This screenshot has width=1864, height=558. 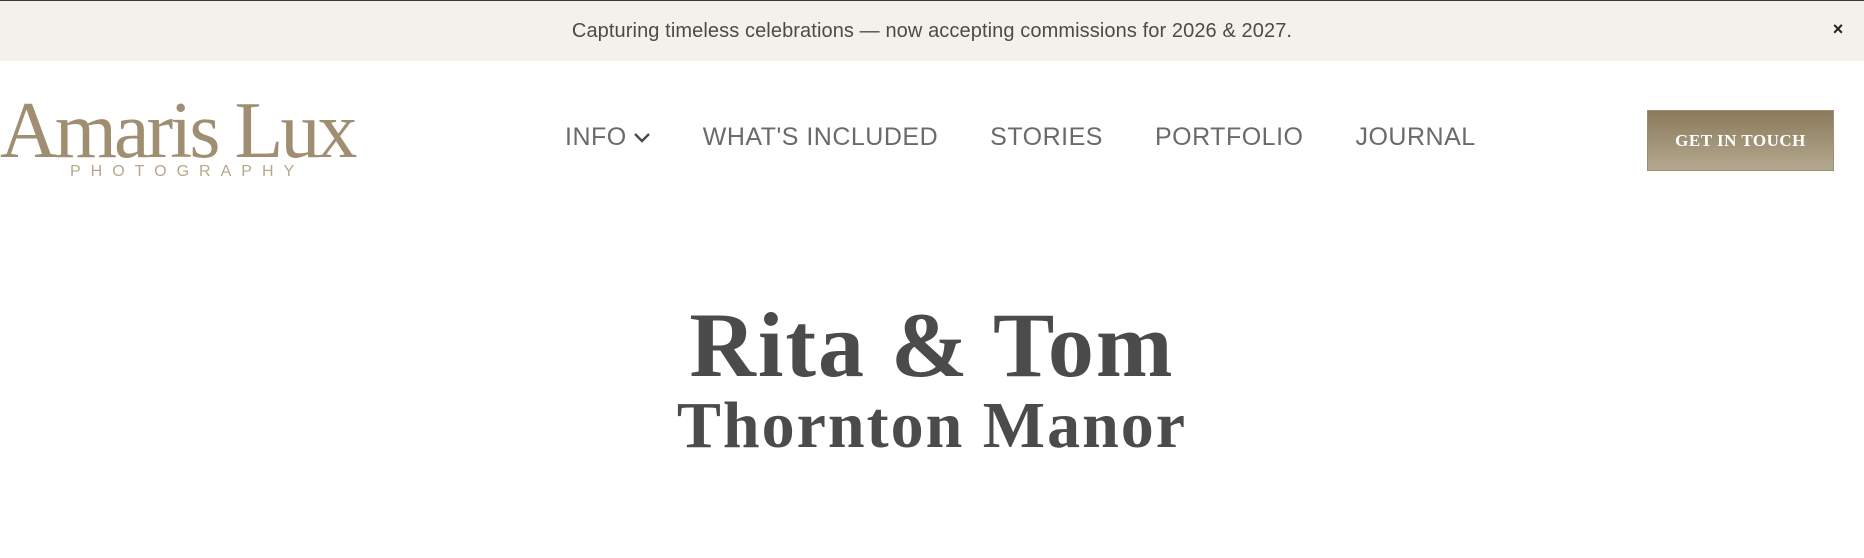 I want to click on nav-item-label: PORTFOLIO, so click(x=1229, y=137).